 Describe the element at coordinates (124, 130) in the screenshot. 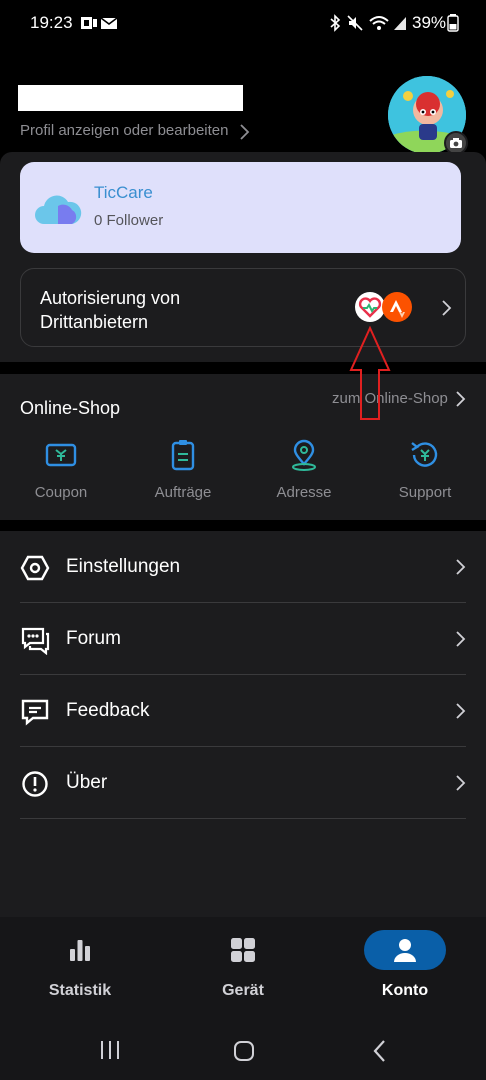

I see `profile-edit-link: Profil anzeigen oder bearbeiten` at that location.